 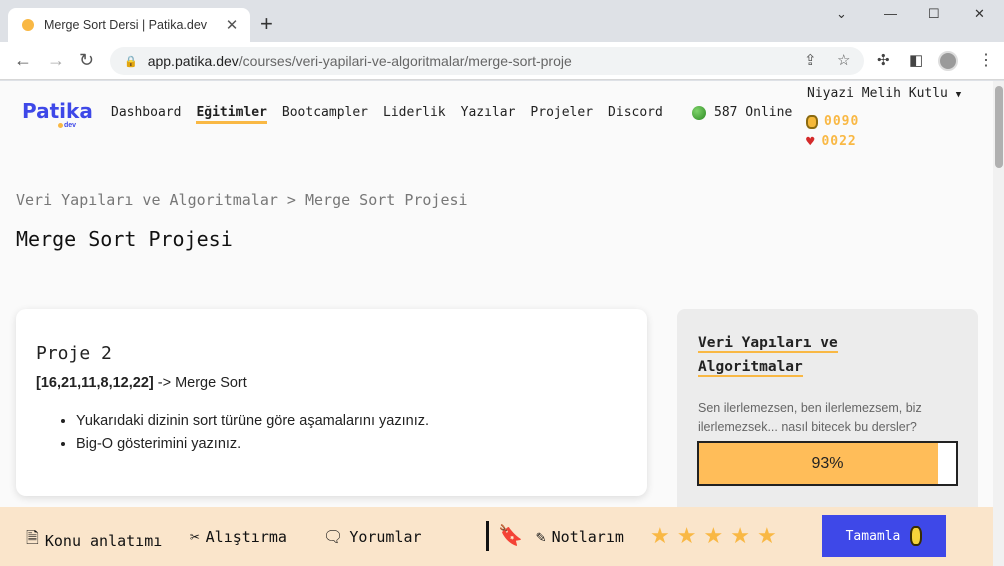 I want to click on card-heading: Proje 2, so click(x=74, y=353).